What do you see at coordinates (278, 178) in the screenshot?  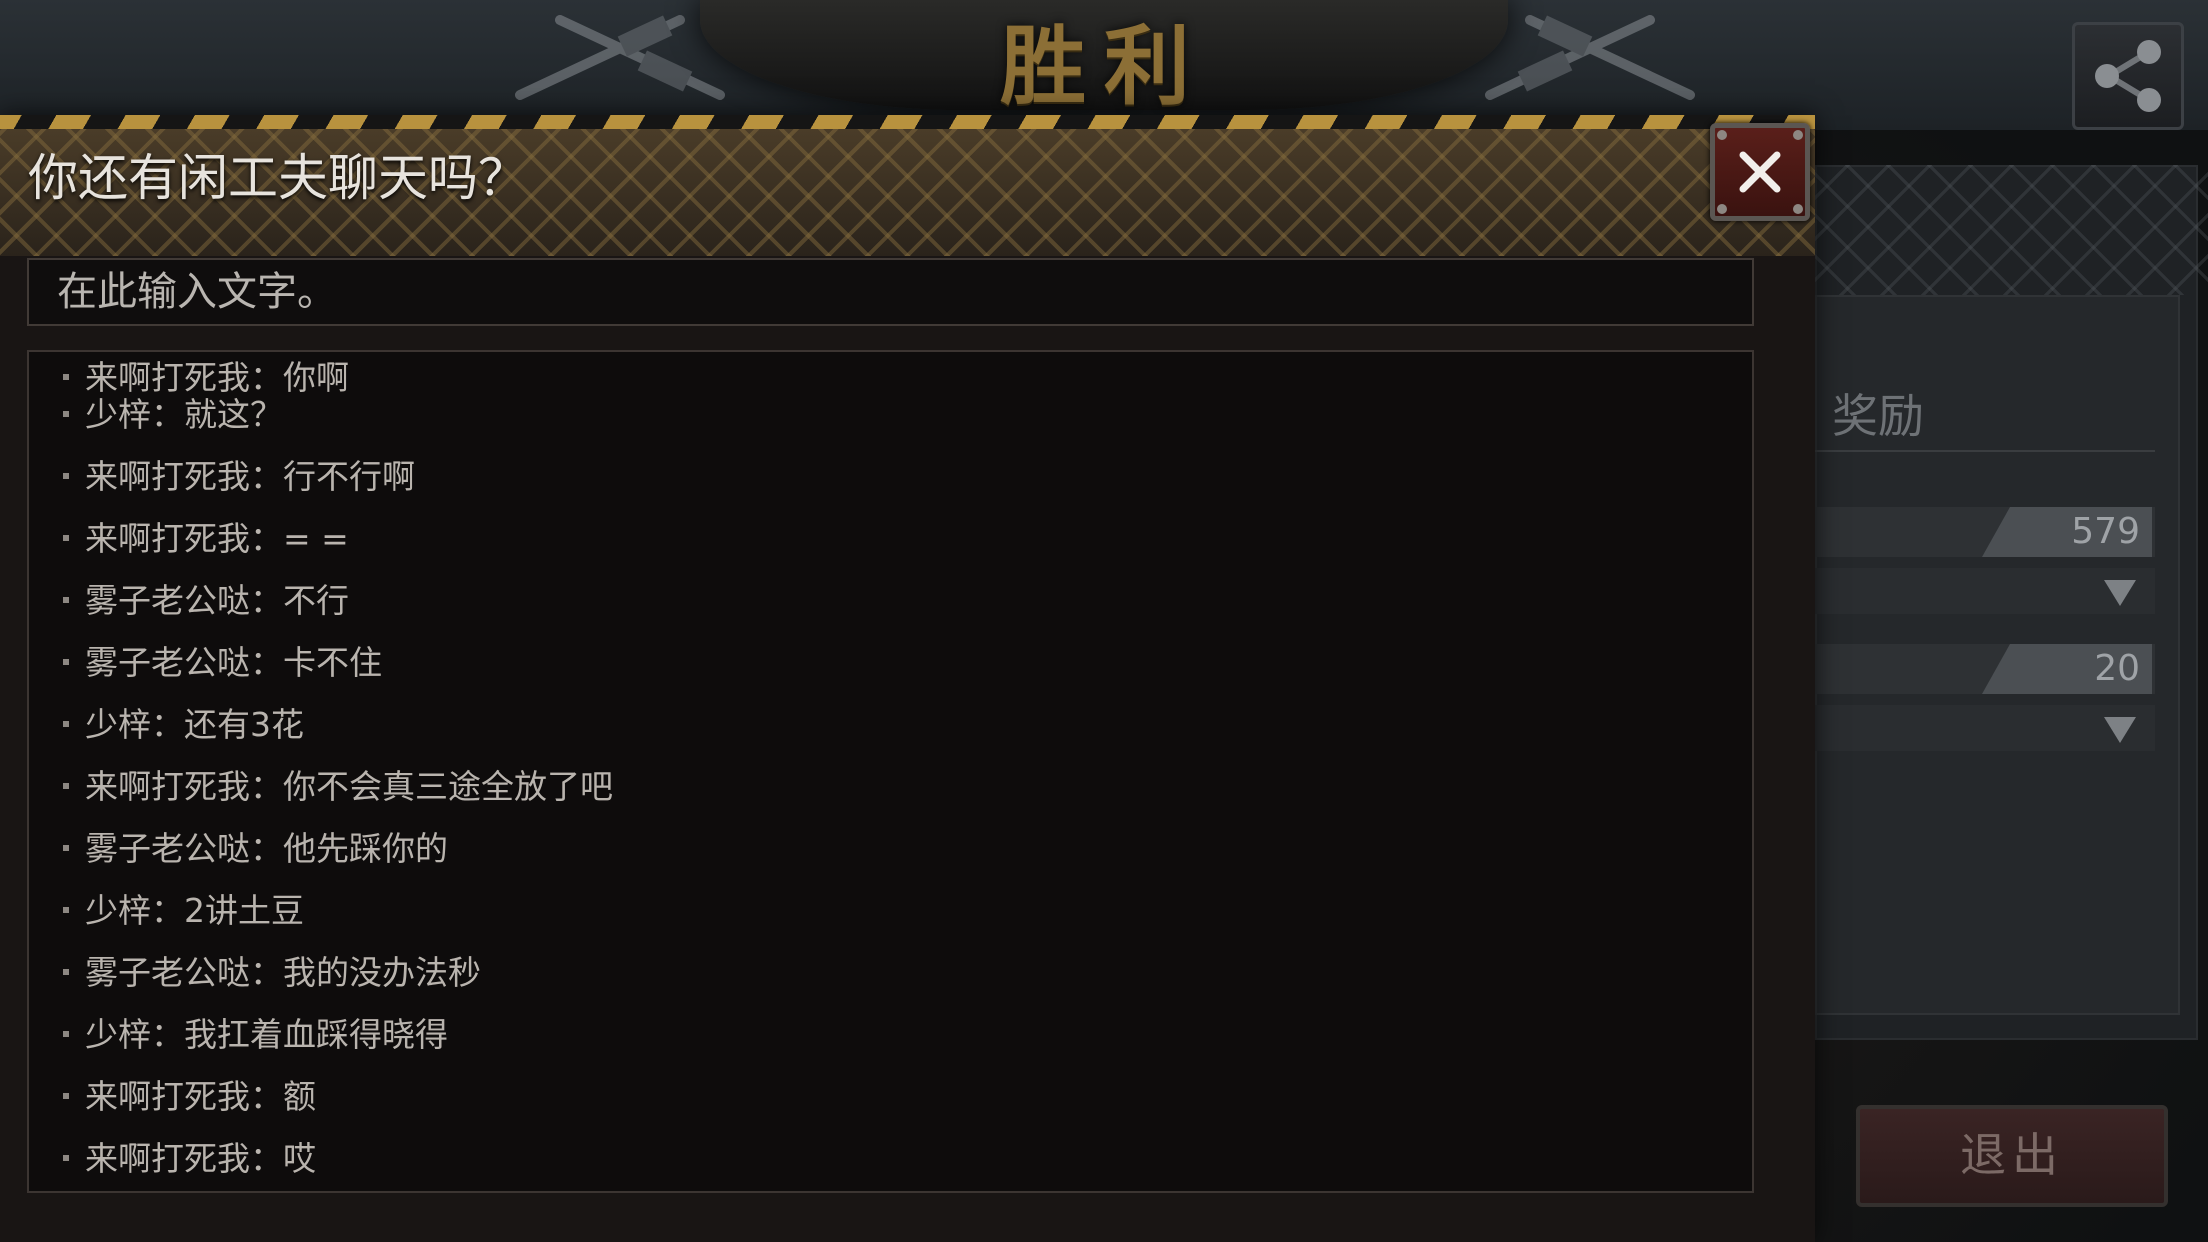 I see `chat-dialog-title: 你还有闲工夫聊天吗？` at bounding box center [278, 178].